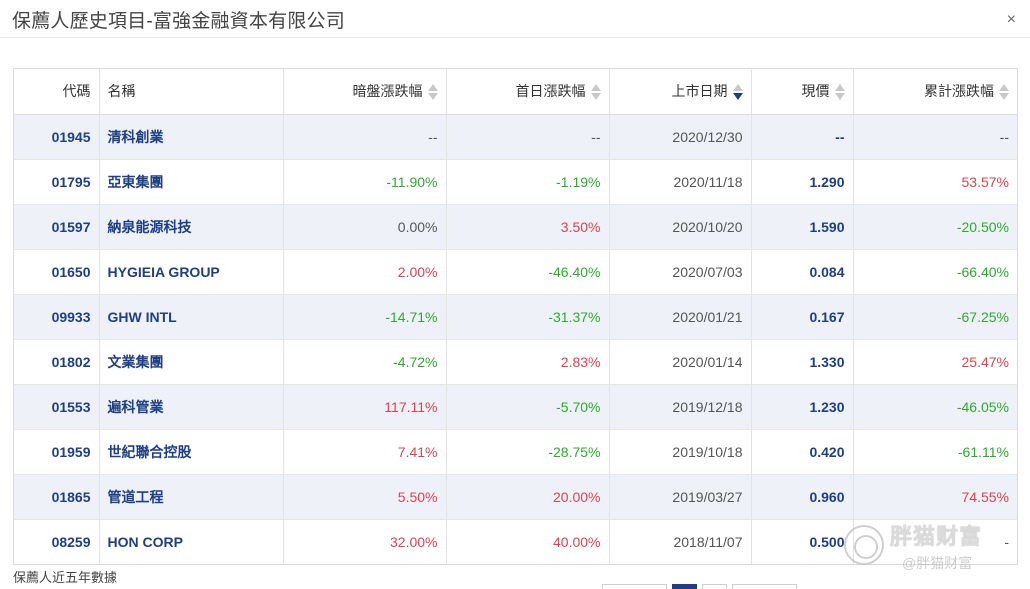  I want to click on current-price: 1.230, so click(802, 407).